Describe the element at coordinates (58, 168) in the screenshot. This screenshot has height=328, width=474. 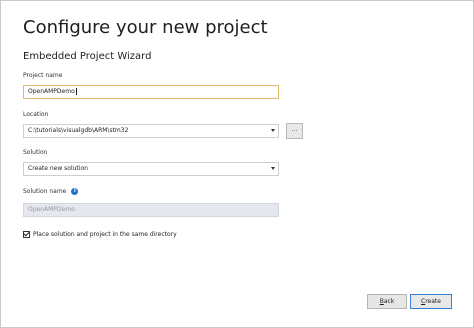
I see `solution-value: Create new solution` at that location.